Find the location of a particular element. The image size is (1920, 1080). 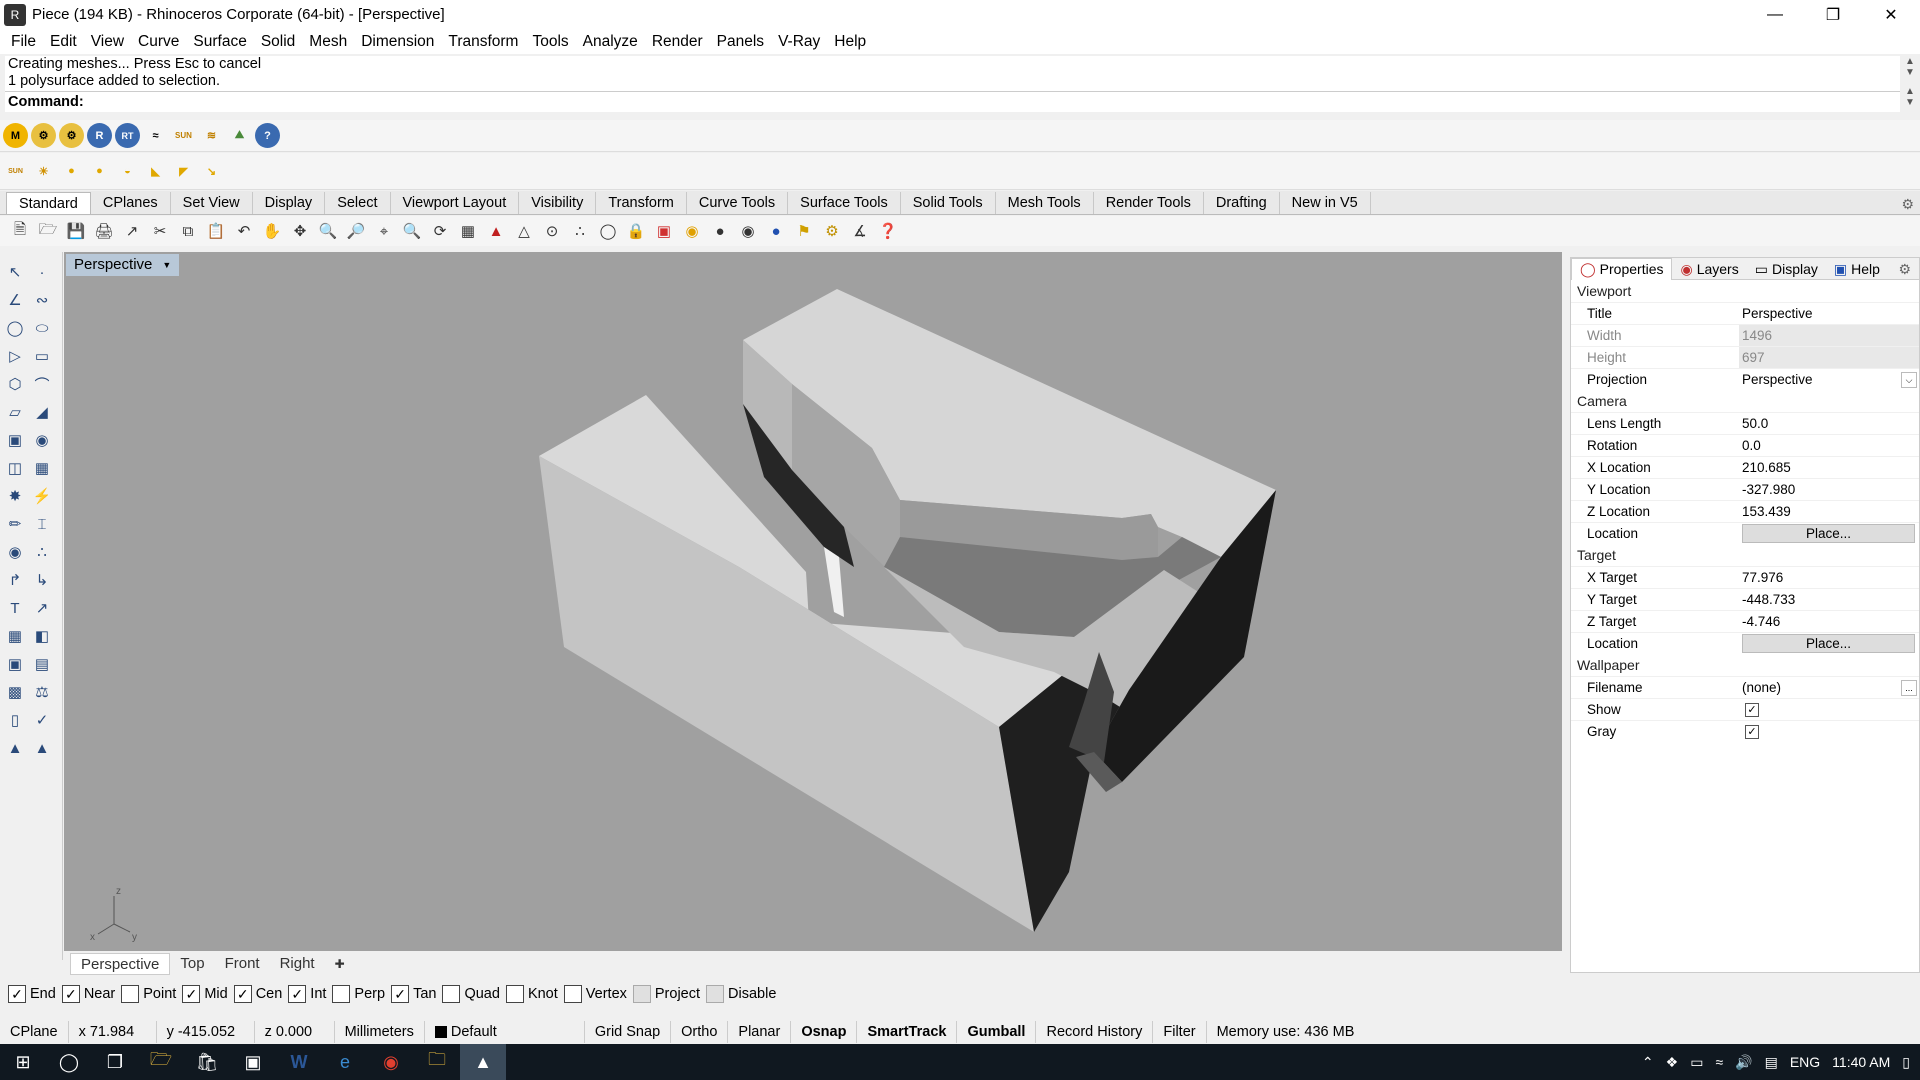

command-scrollbar: ▲ ▼ ▲ ▼ is located at coordinates (1910, 84).